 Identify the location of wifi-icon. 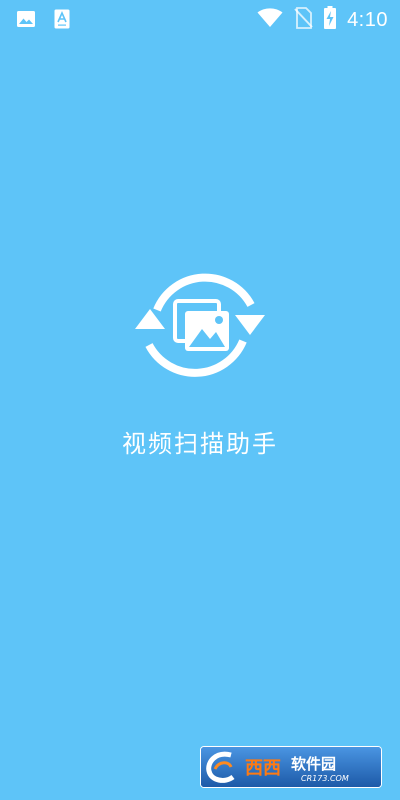
(270, 20).